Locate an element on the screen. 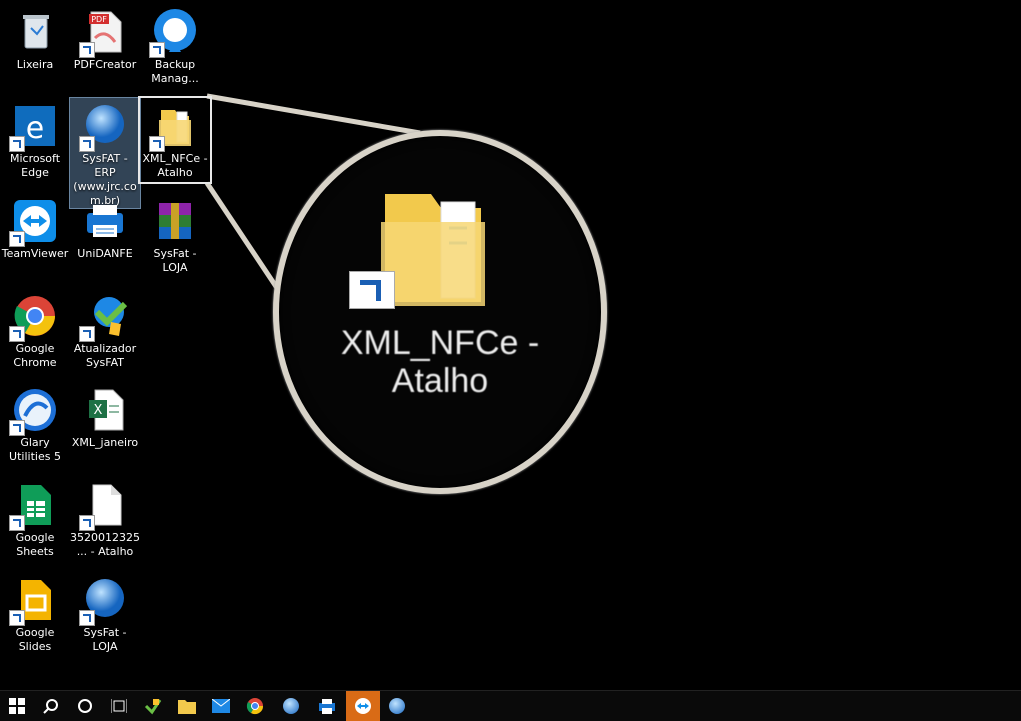 Image resolution: width=1021 pixels, height=721 pixels. recycle-bin-icon is located at coordinates (35, 32).